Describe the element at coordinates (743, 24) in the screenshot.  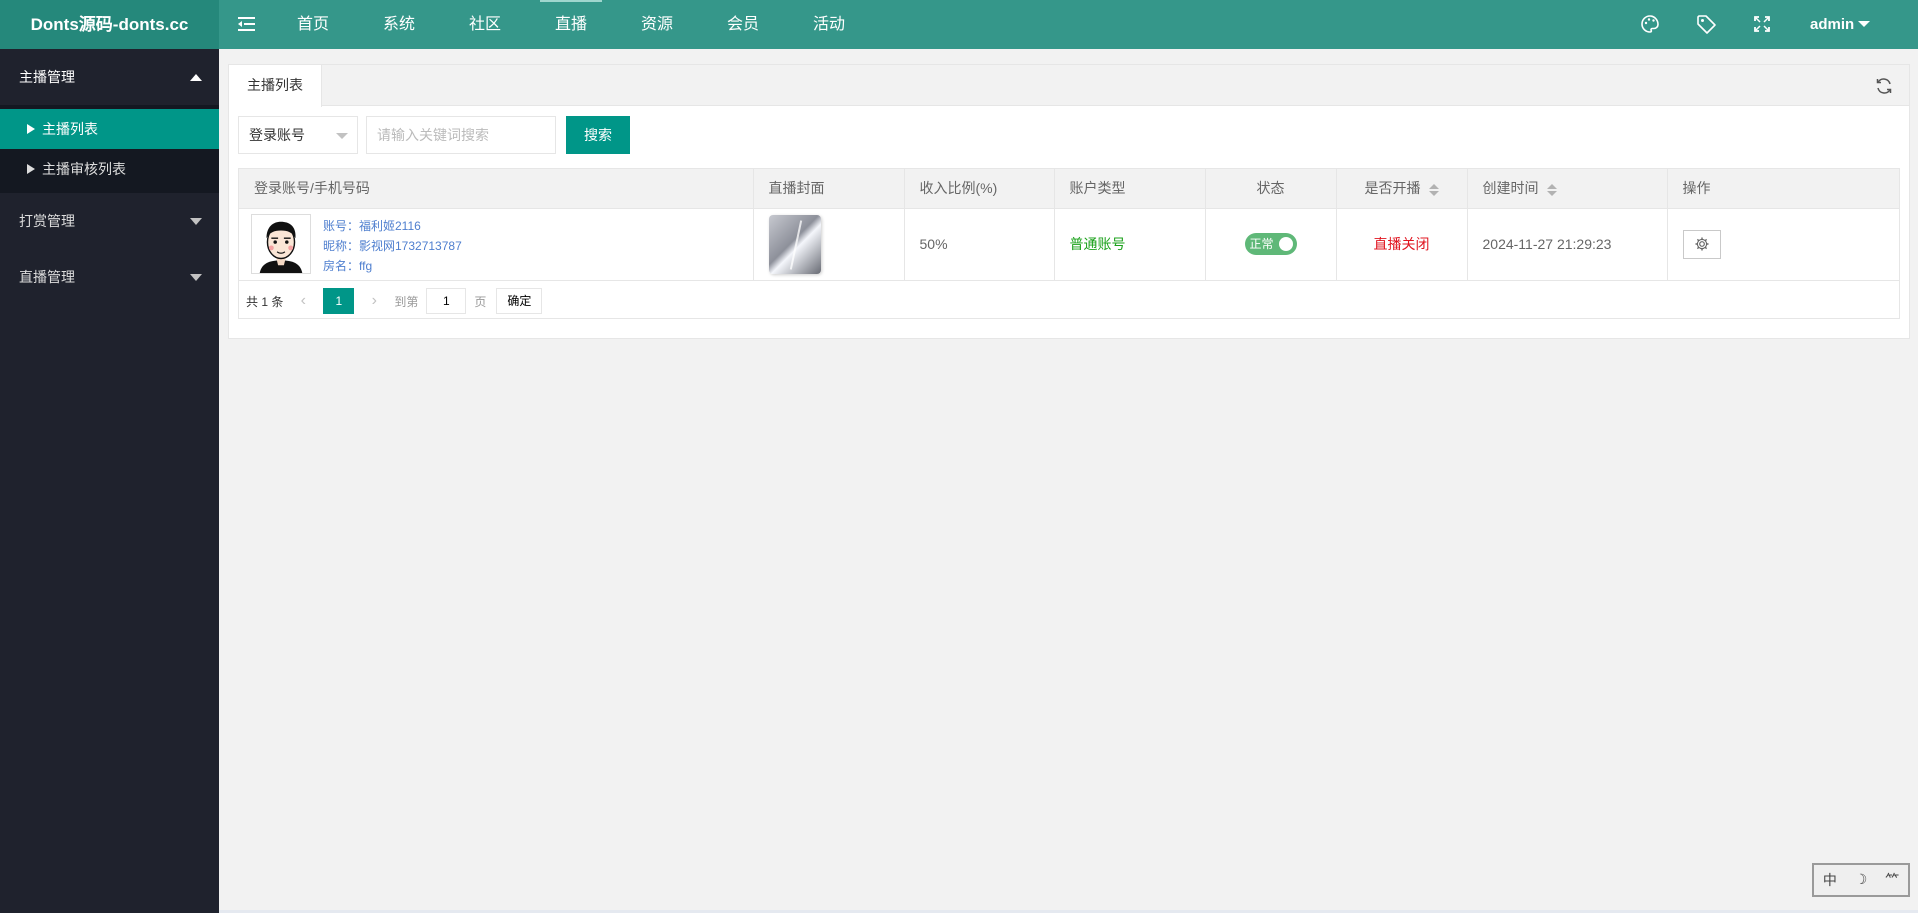
I see `nav-members: 会员` at that location.